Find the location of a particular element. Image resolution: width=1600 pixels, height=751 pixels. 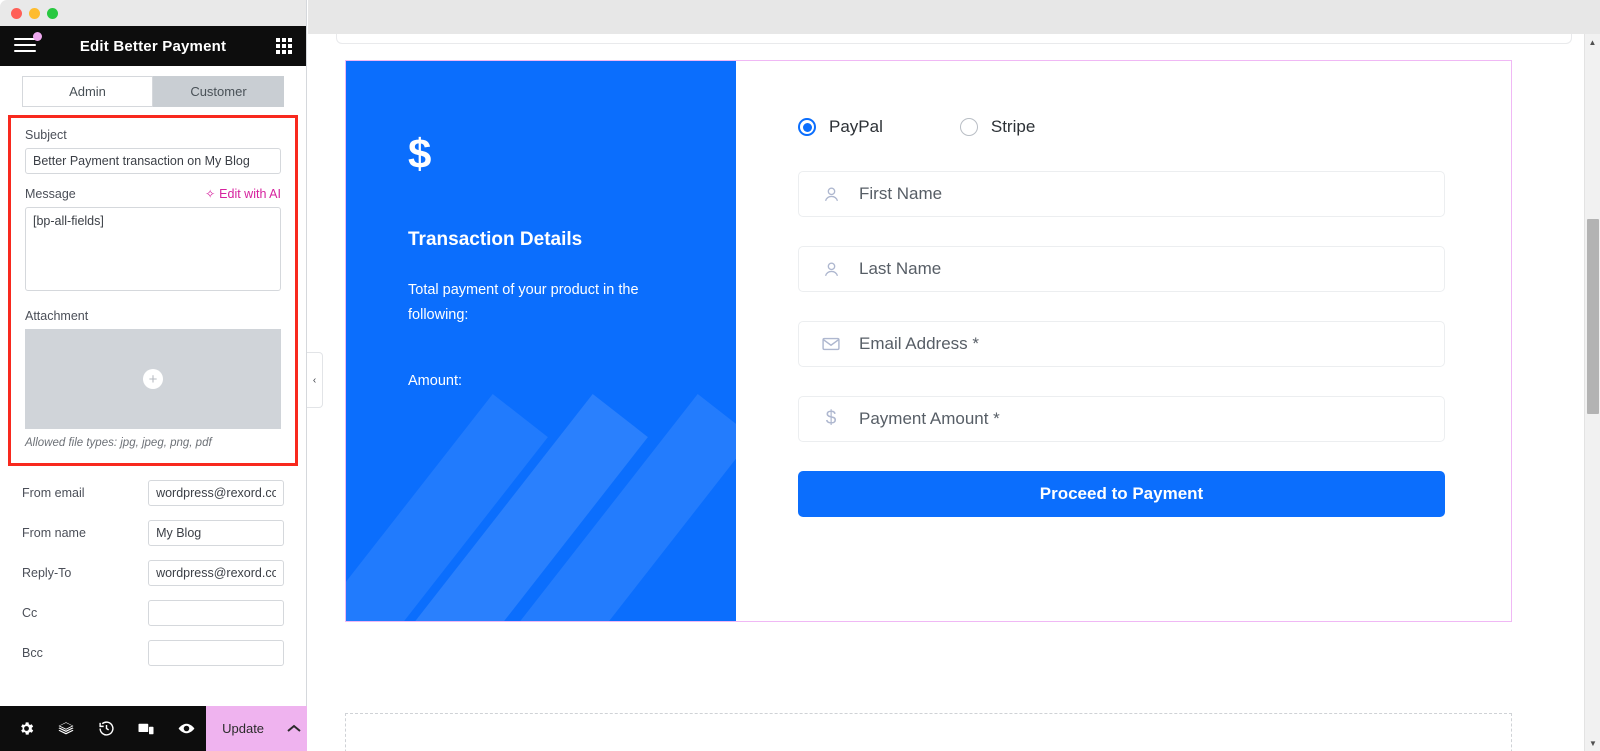

field-row-cc: Cc is located at coordinates (153, 613).